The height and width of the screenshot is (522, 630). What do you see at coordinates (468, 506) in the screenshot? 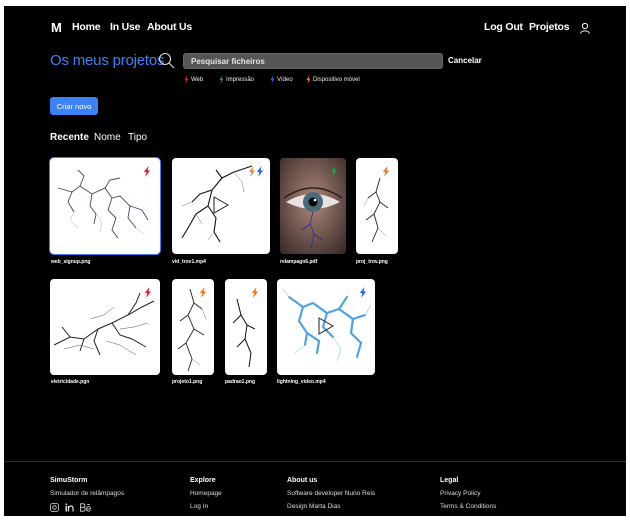
I see `footer-link-terms: Terms & Conditions` at bounding box center [468, 506].